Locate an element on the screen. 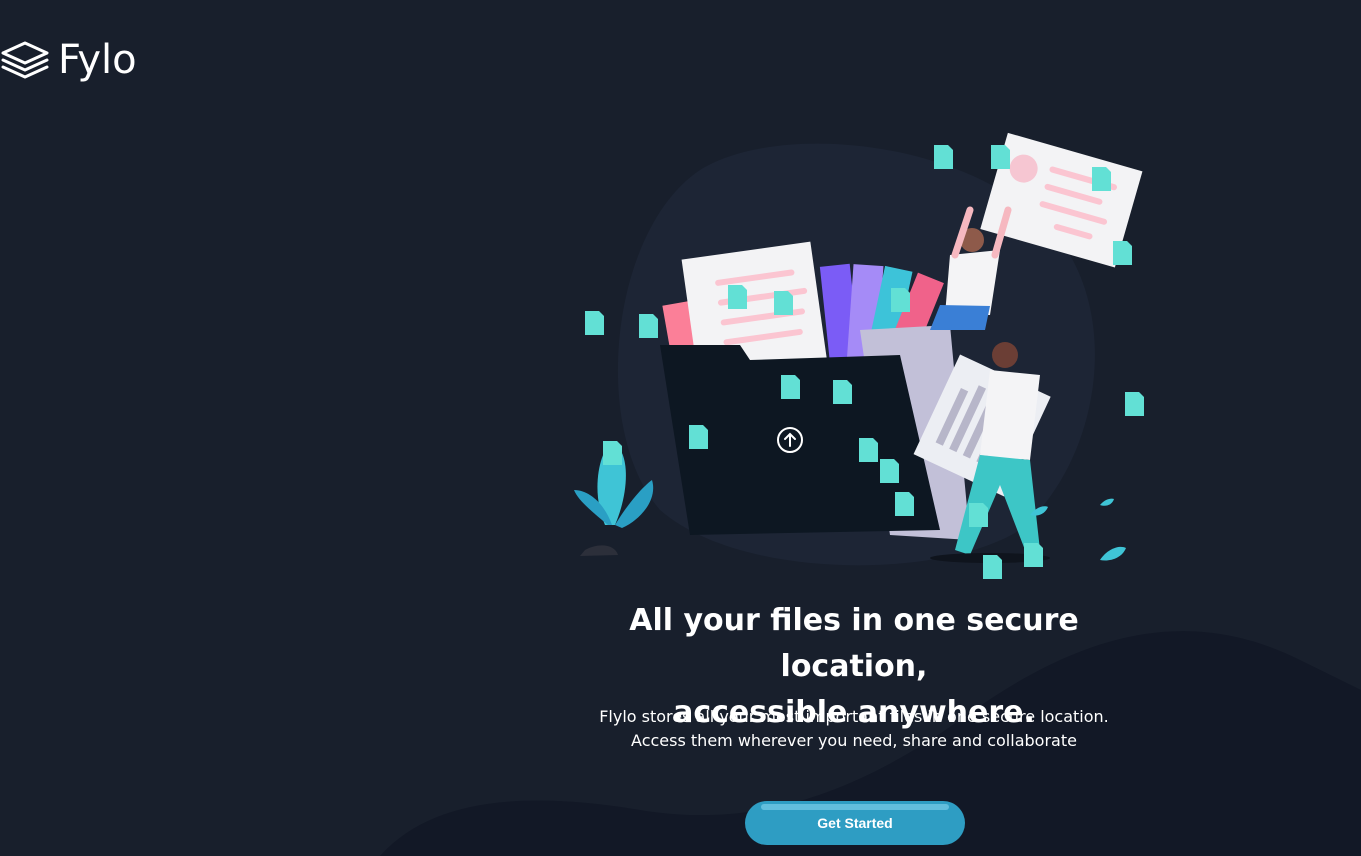 The width and height of the screenshot is (1361, 856). brand-logo: Fylo is located at coordinates (68, 60).